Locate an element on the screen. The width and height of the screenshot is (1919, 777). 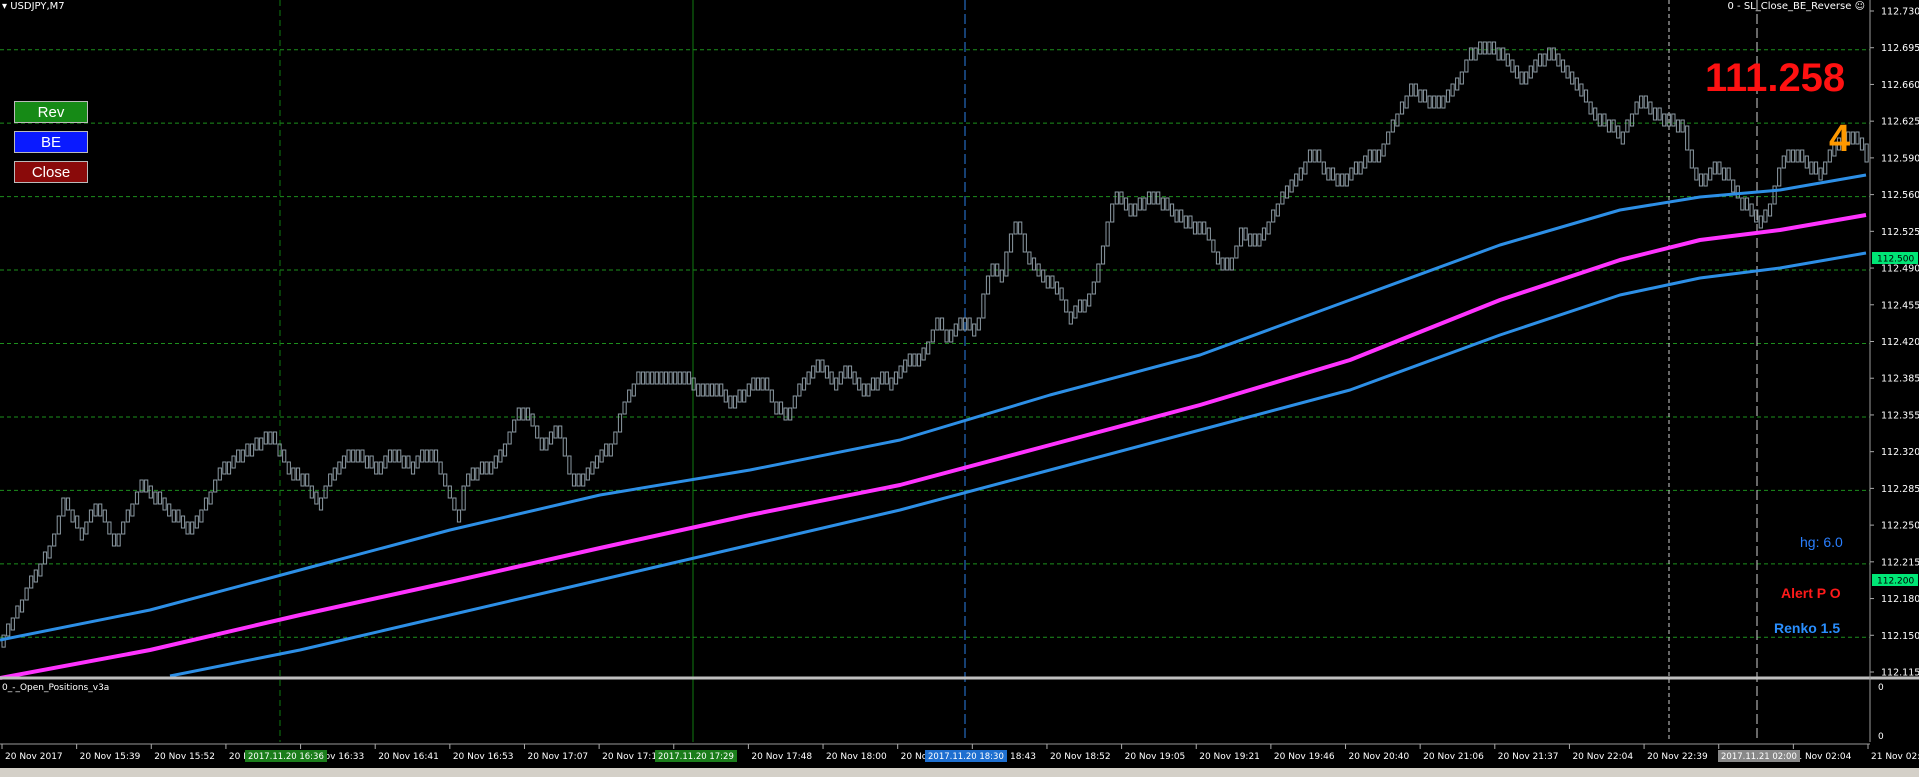
price-label: 112.590 is located at coordinates (1900, 158).